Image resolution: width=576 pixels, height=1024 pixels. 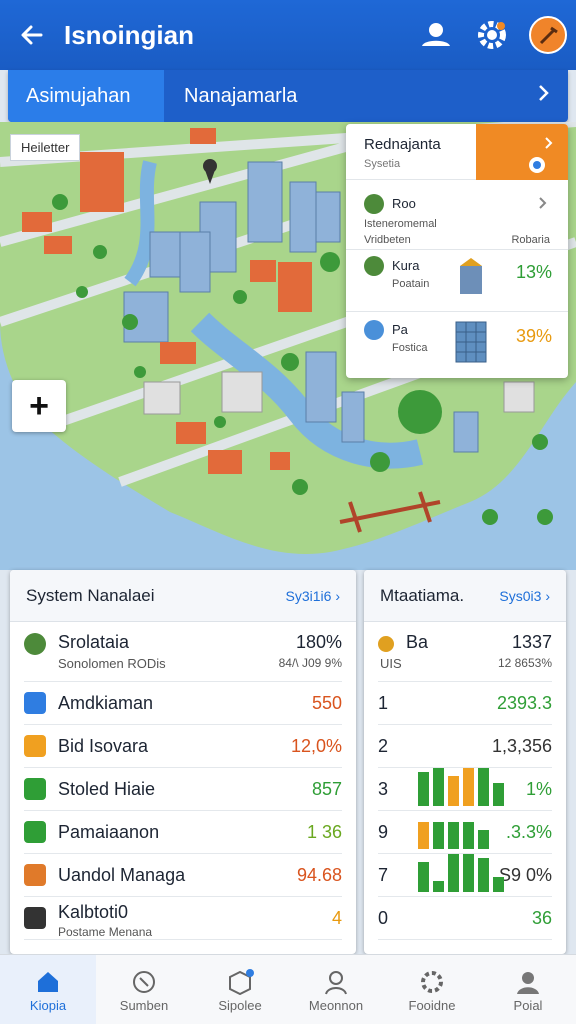 What do you see at coordinates (432, 989) in the screenshot?
I see `nav-item-4: Fooidne` at bounding box center [432, 989].